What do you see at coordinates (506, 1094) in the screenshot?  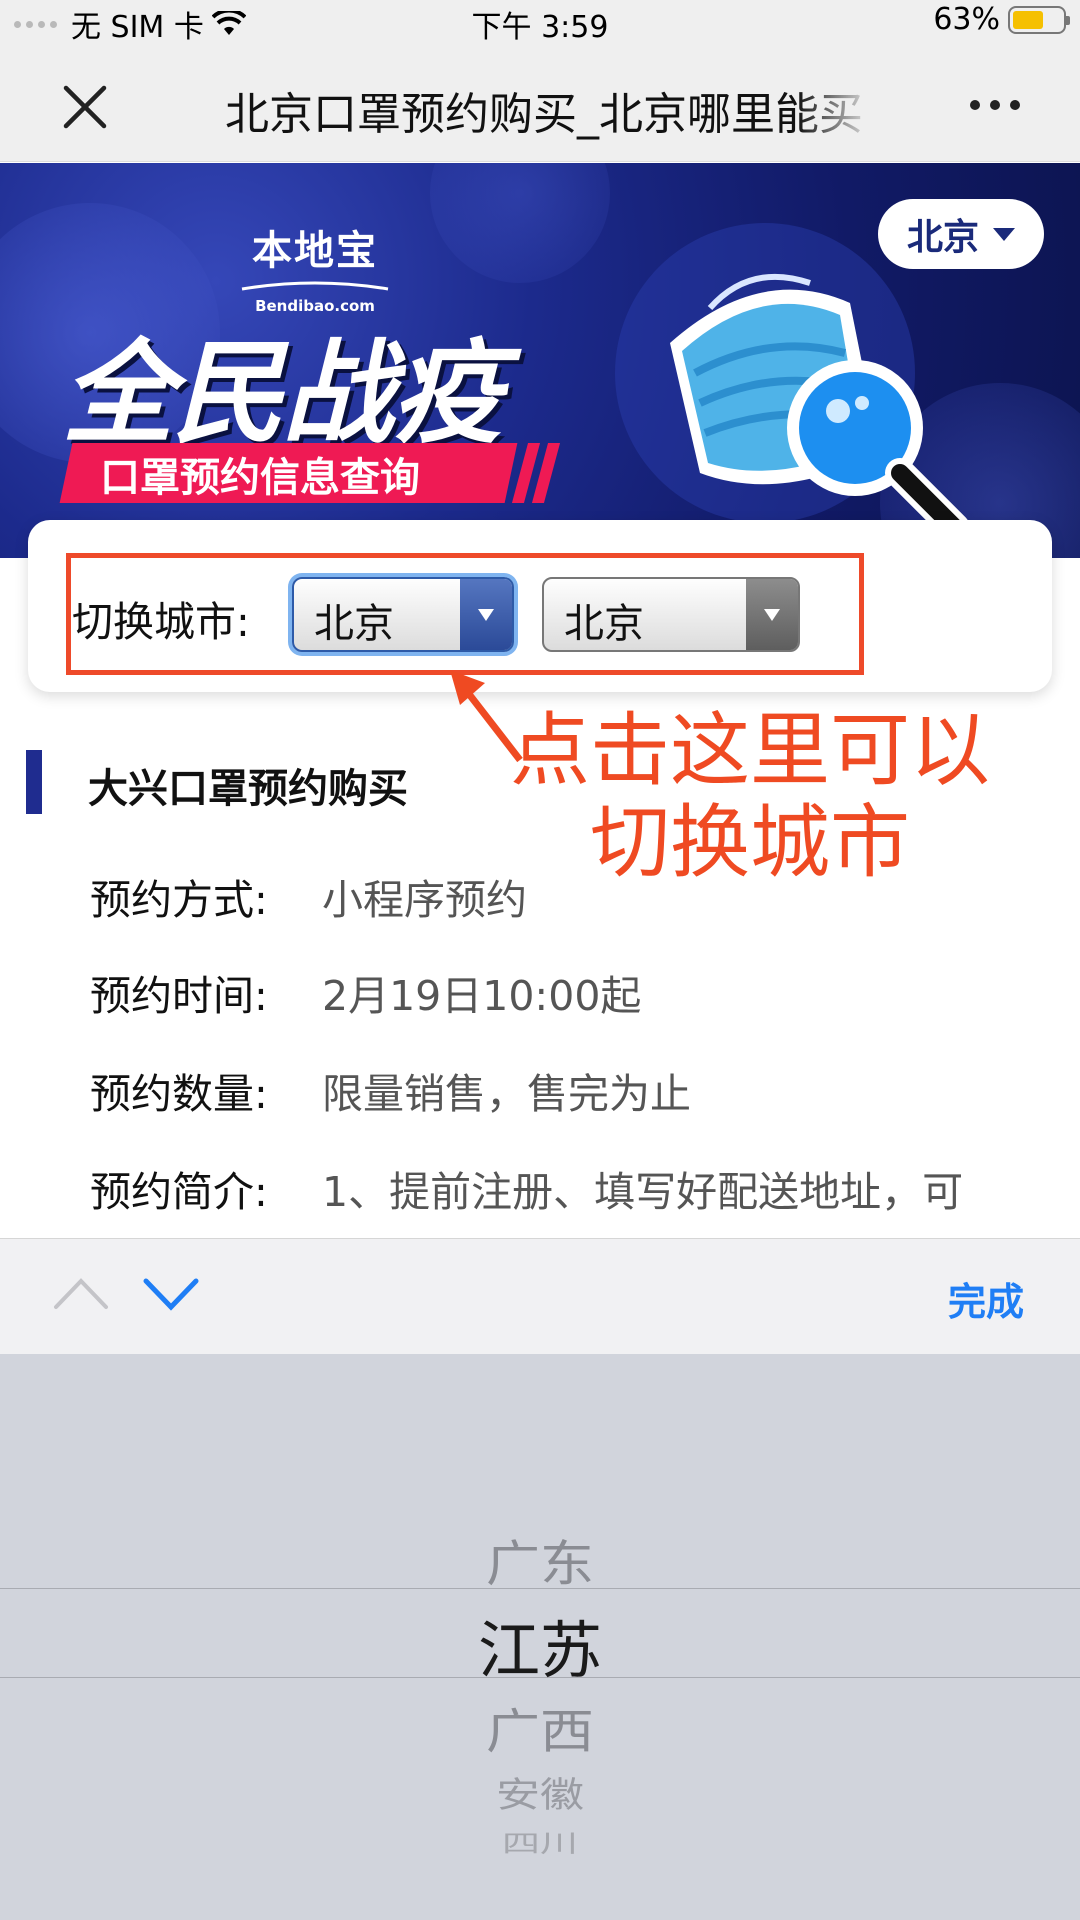 I see `info-value: 限量销售，售完为止` at bounding box center [506, 1094].